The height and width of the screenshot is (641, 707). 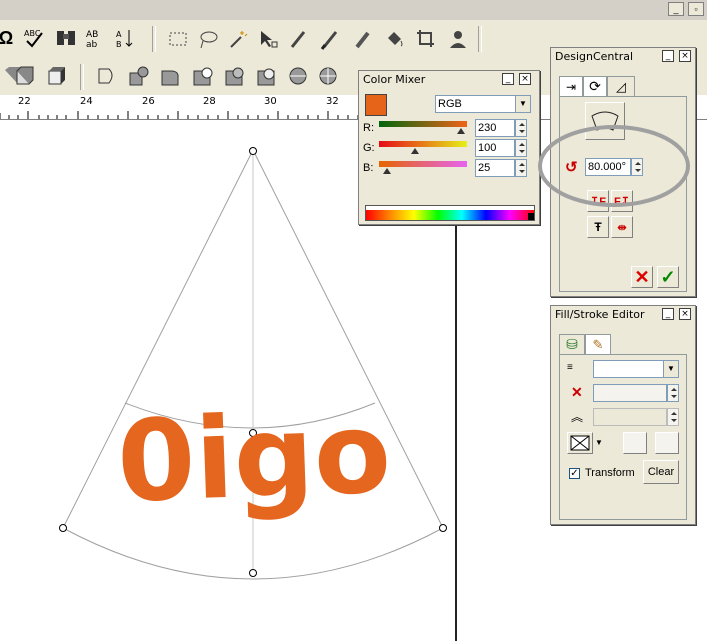 What do you see at coordinates (610, 473) in the screenshot?
I see `transform-label: Transform` at bounding box center [610, 473].